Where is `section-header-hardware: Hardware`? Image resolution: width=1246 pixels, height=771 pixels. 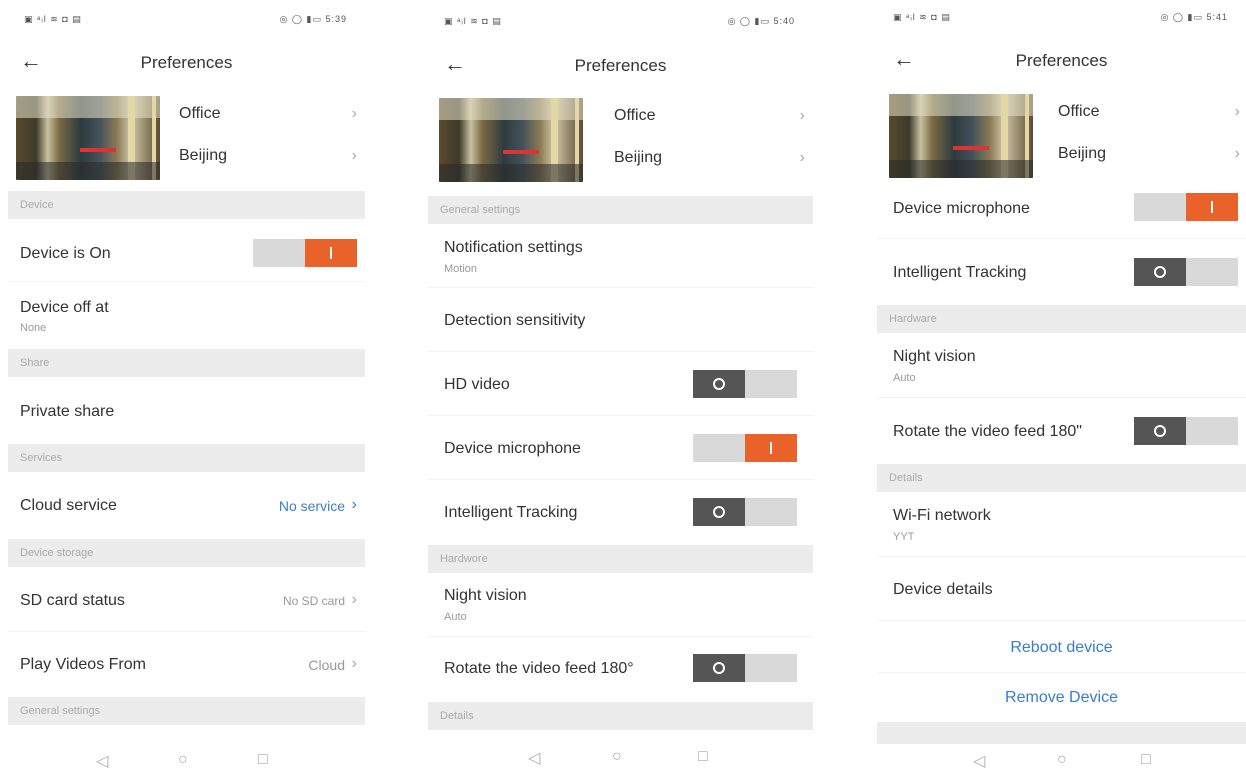 section-header-hardware: Hardware is located at coordinates (1061, 319).